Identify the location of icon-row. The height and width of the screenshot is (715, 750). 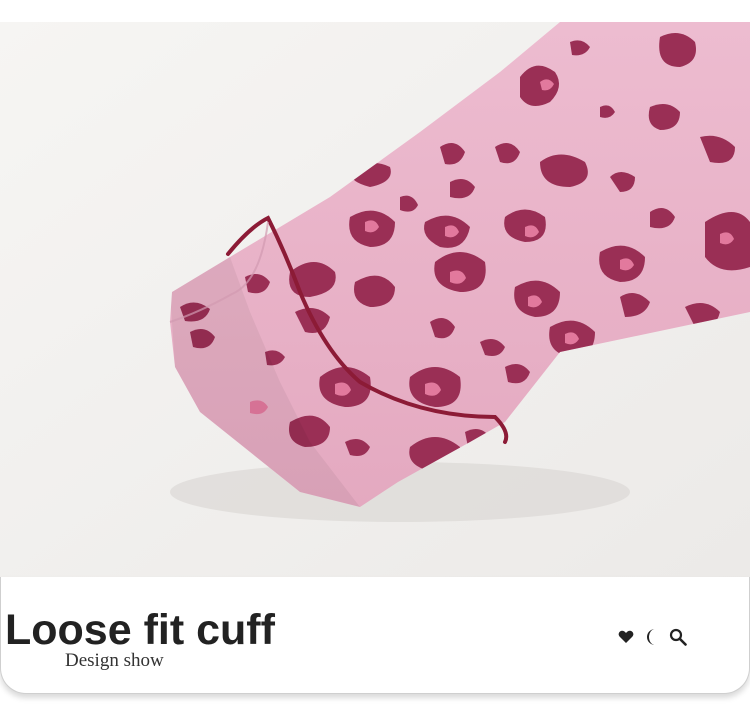
(652, 637).